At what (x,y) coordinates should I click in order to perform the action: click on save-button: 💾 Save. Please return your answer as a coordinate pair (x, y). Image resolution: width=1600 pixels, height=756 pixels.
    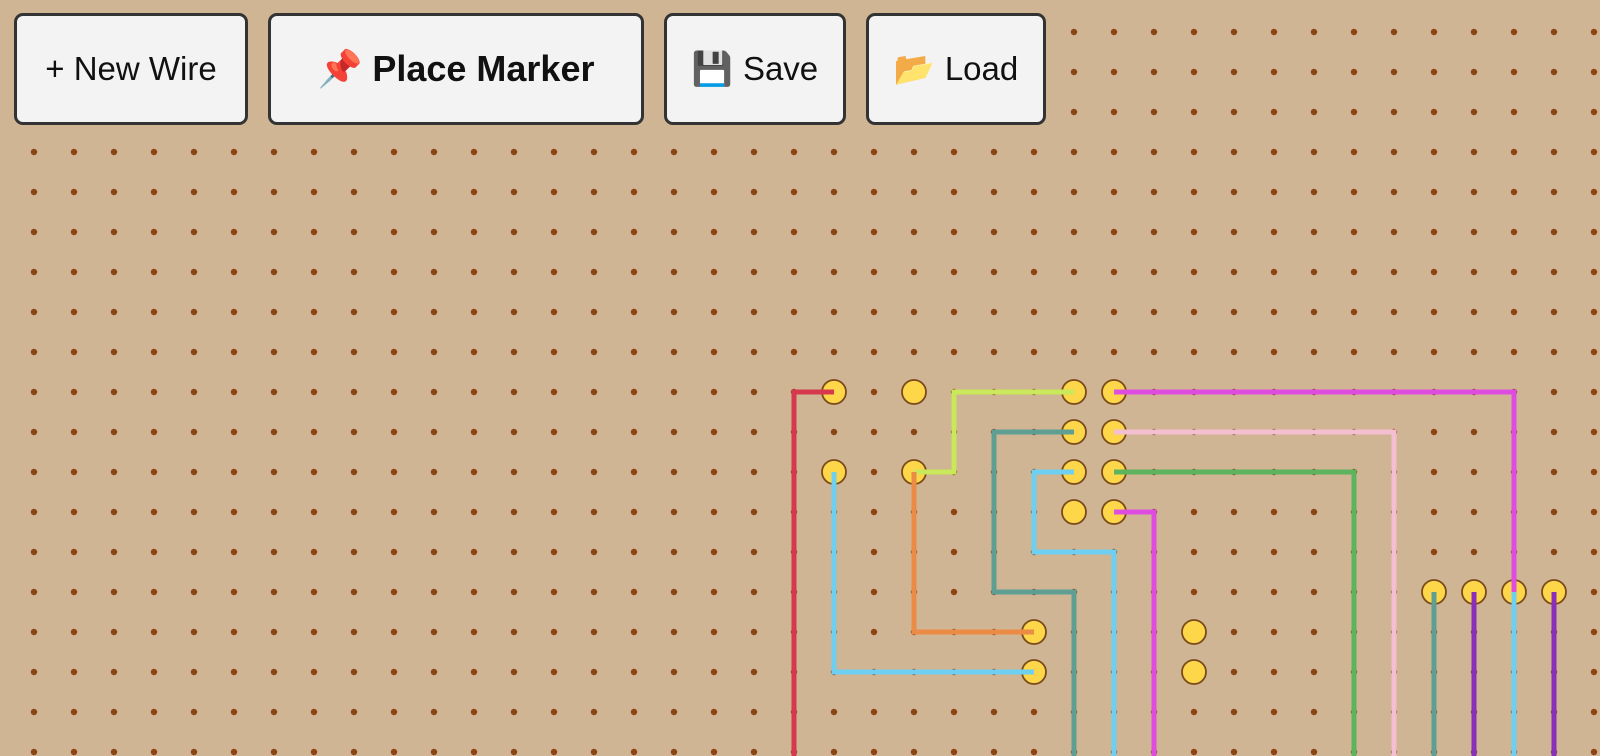
    Looking at the image, I should click on (755, 69).